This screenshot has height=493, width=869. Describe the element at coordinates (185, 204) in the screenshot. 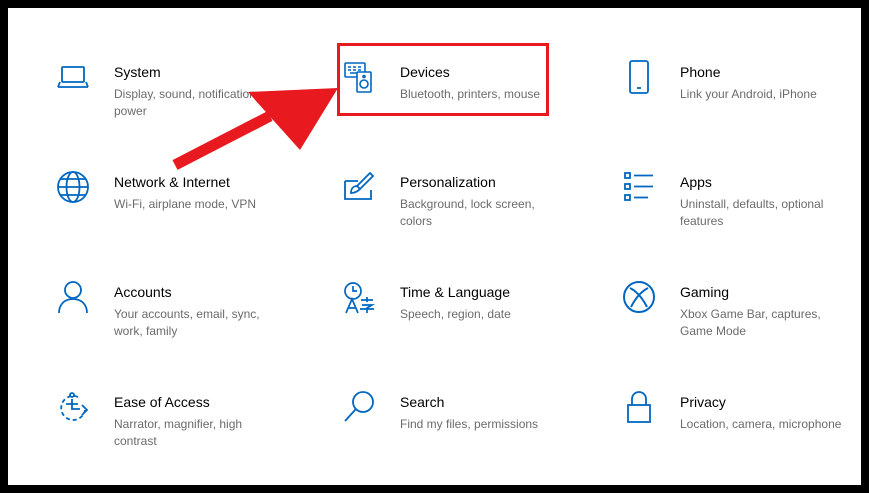

I see `tile-description: Wi-Fi, airplane mode, VPN` at that location.